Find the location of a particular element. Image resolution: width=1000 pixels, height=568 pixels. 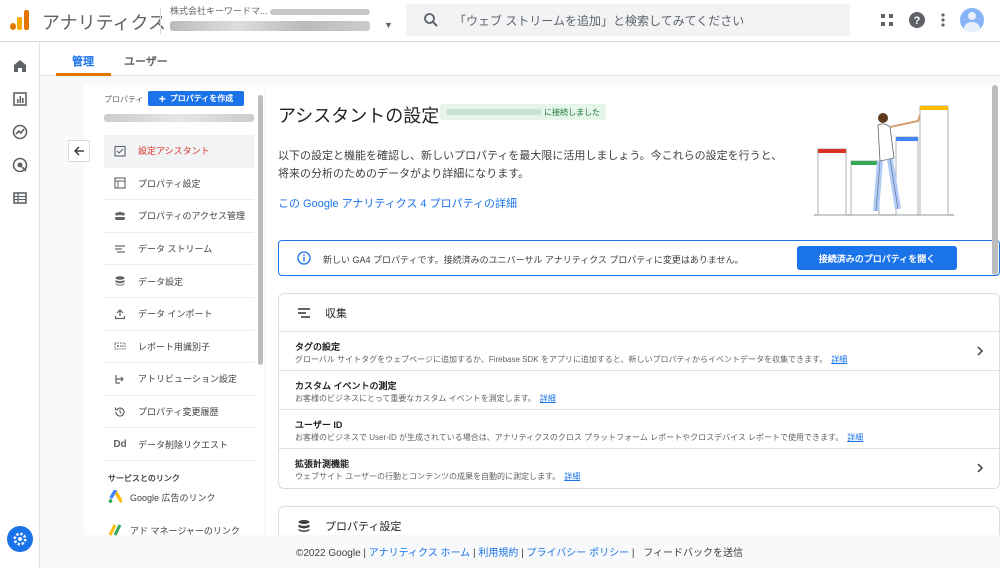

sidebar-item-label: プロパティ設定 is located at coordinates (169, 183).